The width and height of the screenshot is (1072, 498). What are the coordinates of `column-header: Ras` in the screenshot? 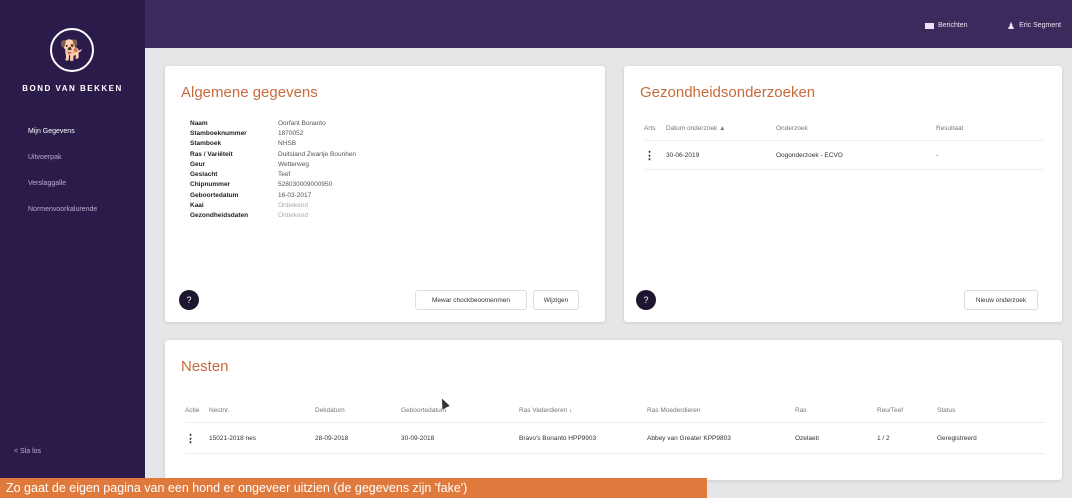 It's located at (836, 410).